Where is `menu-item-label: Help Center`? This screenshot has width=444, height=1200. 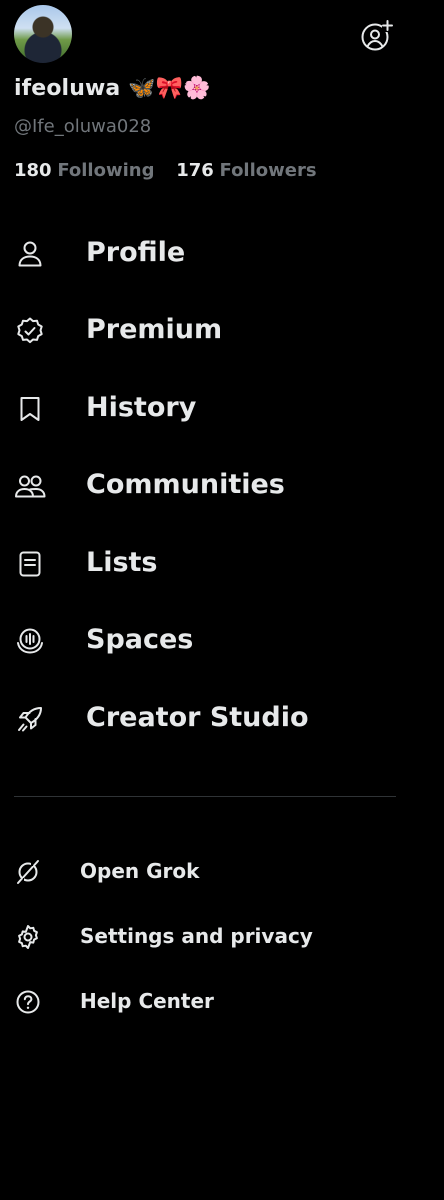
menu-item-label: Help Center is located at coordinates (147, 1001).